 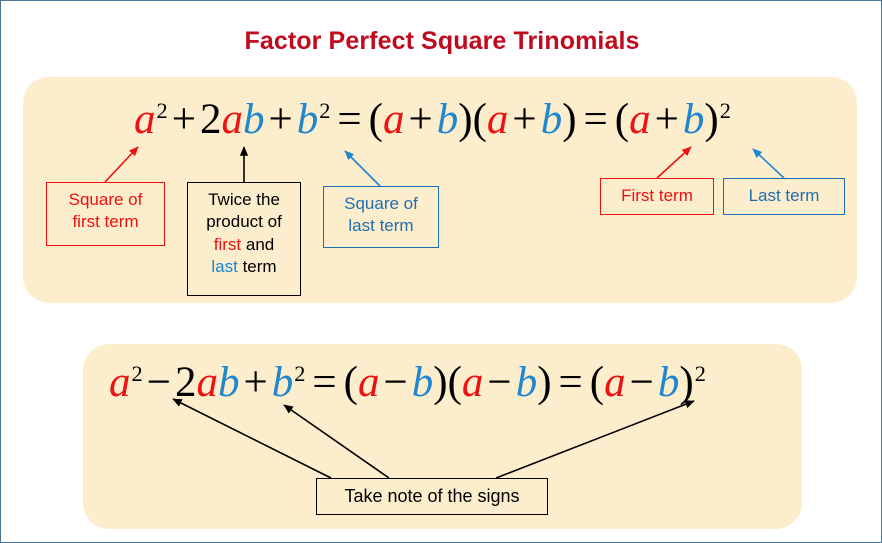 I want to click on callout-word-last: last, so click(x=224, y=267).